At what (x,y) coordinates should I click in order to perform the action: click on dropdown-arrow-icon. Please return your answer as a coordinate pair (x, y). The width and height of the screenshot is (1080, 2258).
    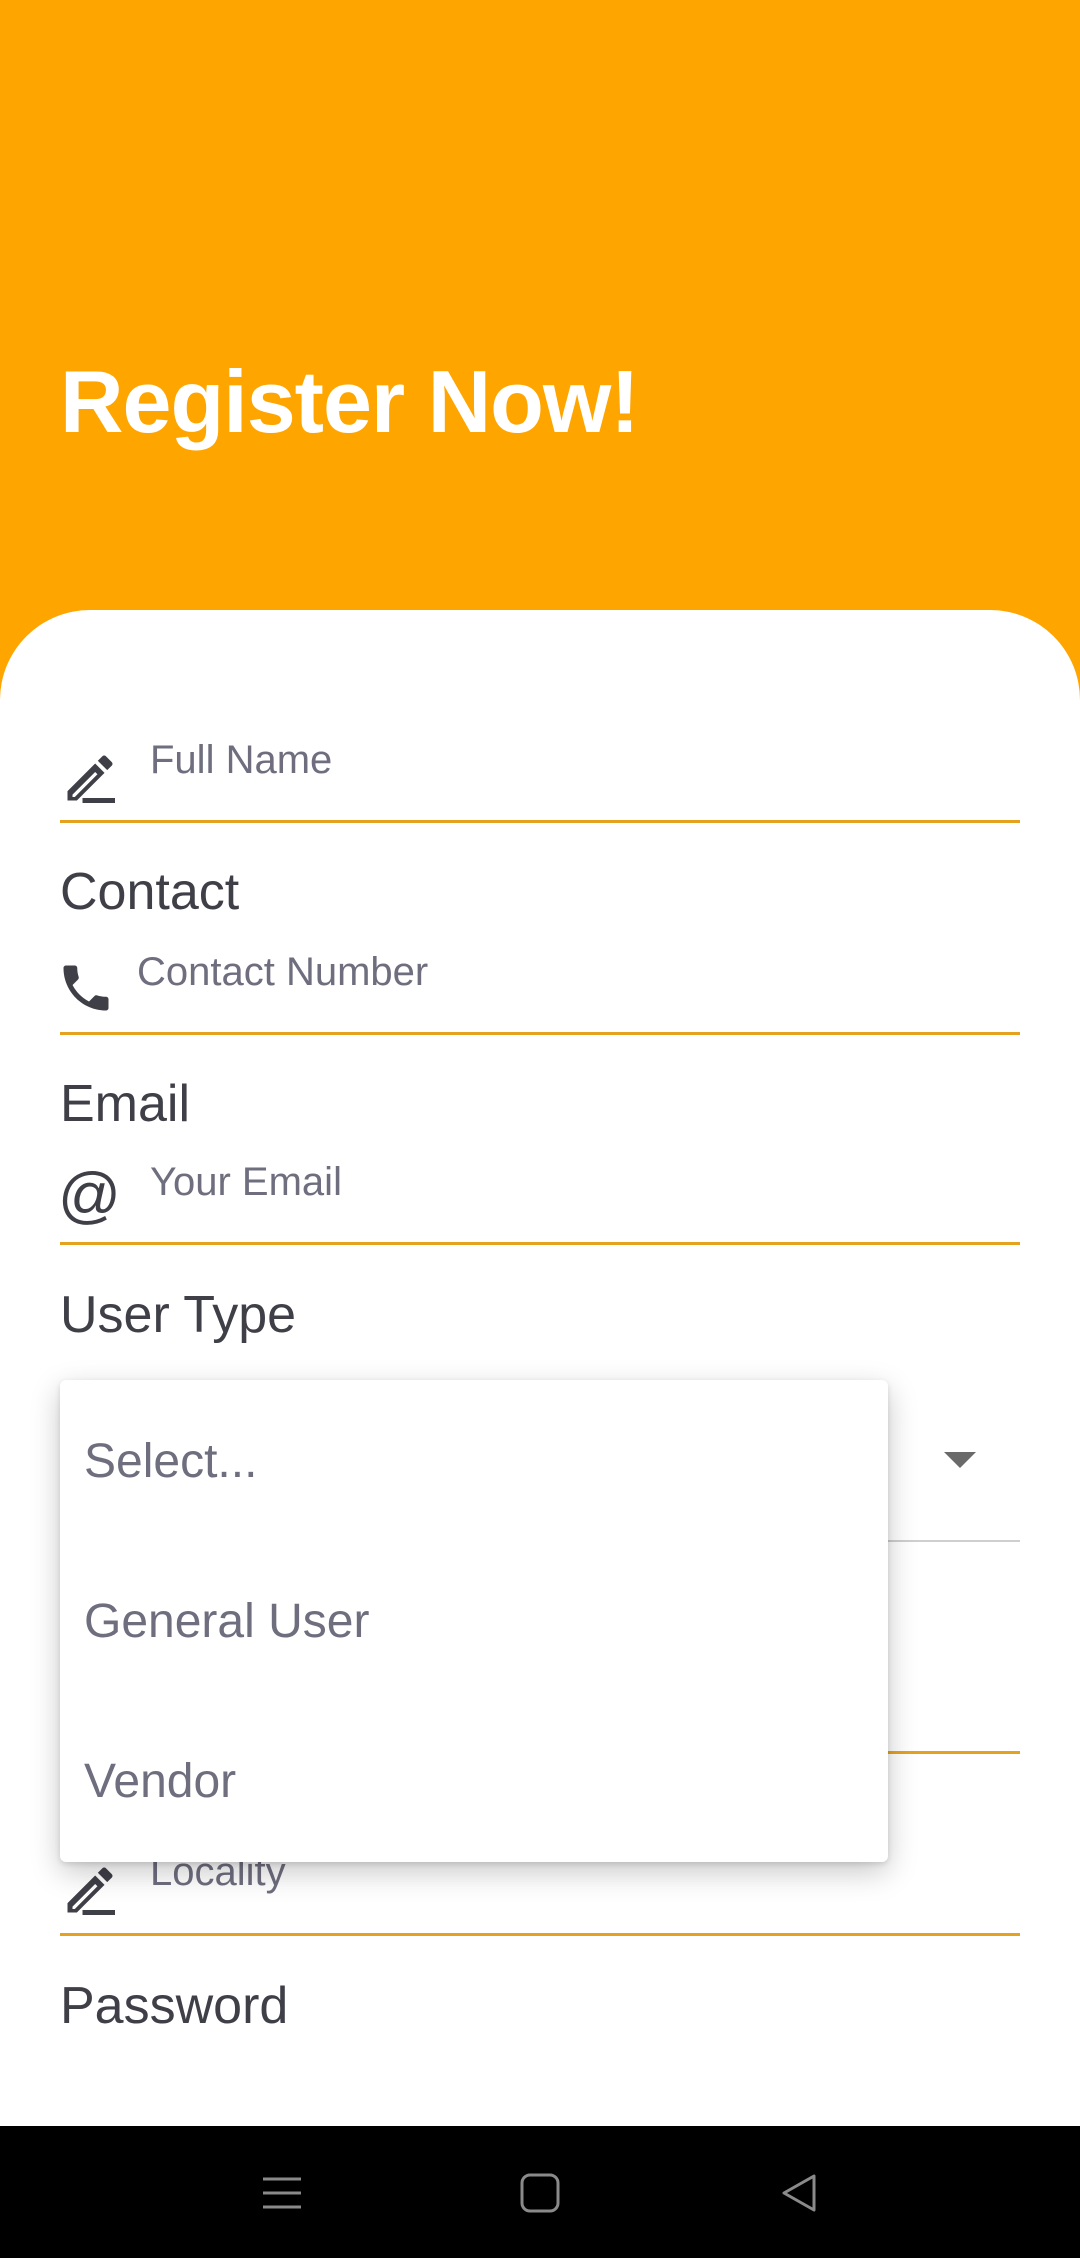
    Looking at the image, I should click on (960, 1460).